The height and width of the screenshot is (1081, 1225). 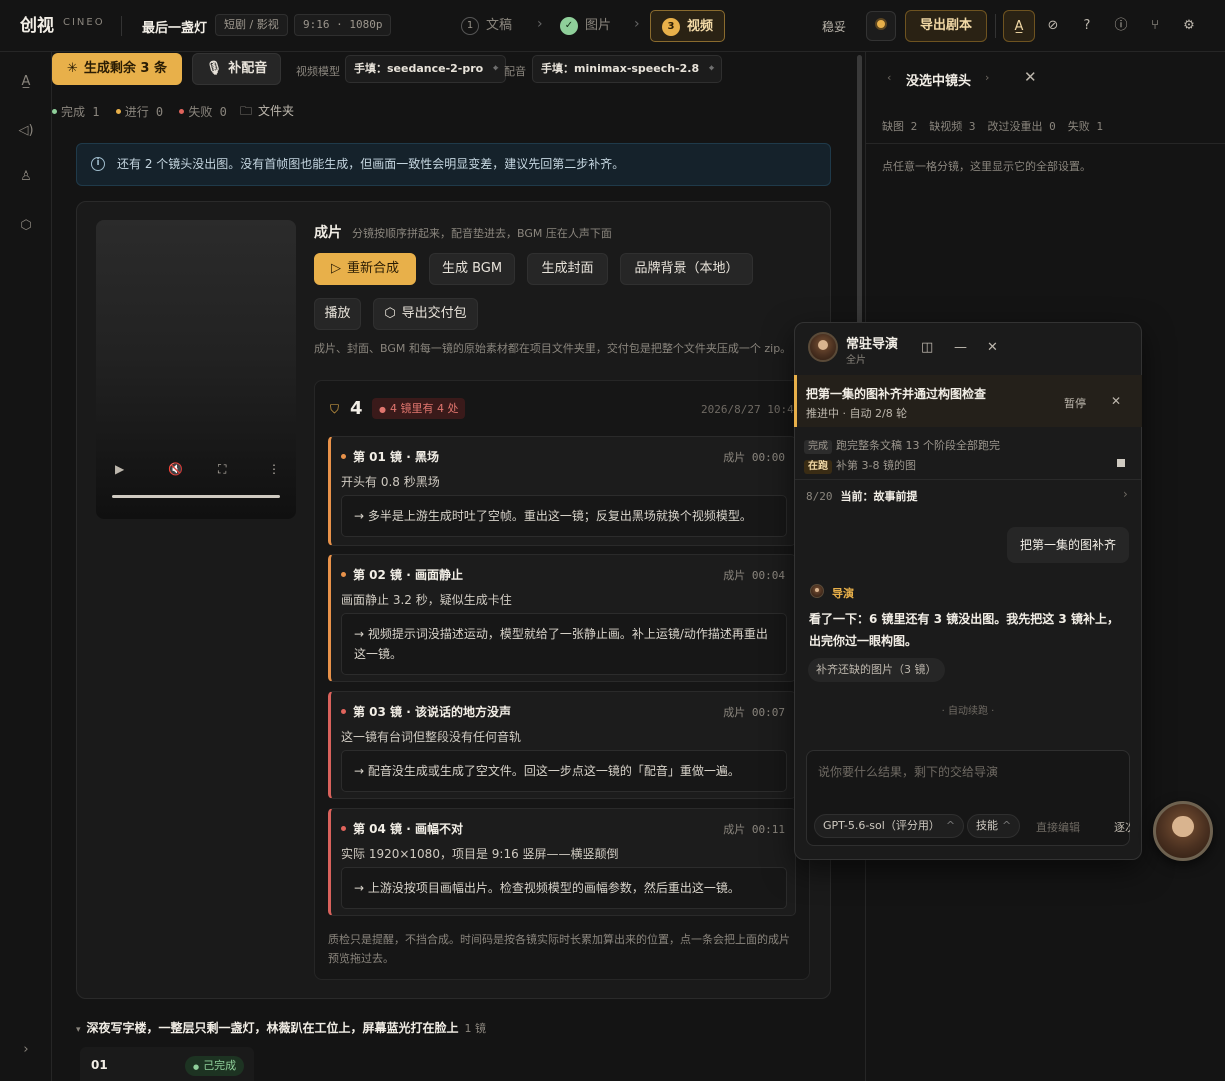 I want to click on fullscreen-icon: ⛶, so click(x=222, y=469).